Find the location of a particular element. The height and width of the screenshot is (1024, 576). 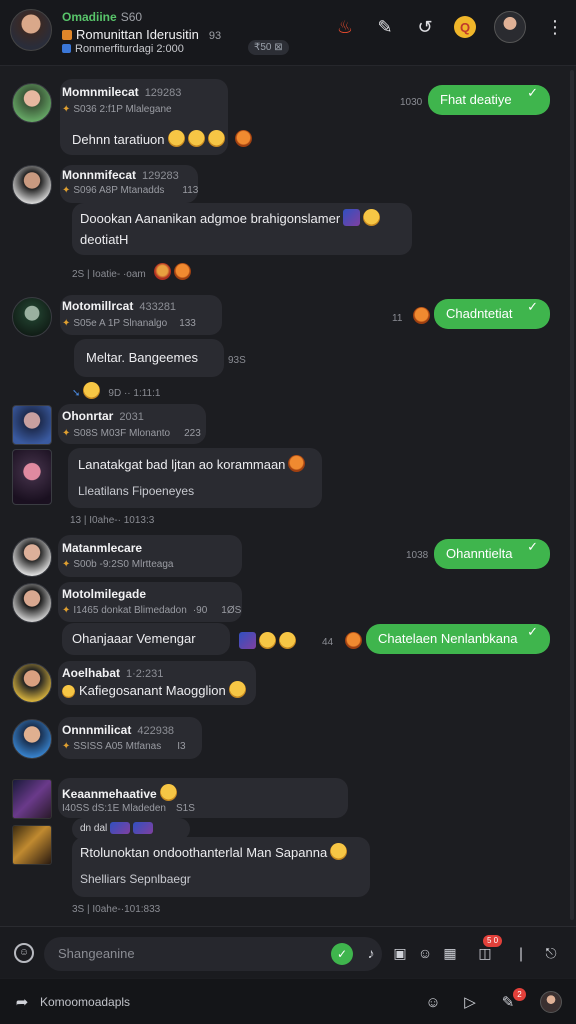

outgoing-message: Chadntetiat ✓ is located at coordinates (492, 314).